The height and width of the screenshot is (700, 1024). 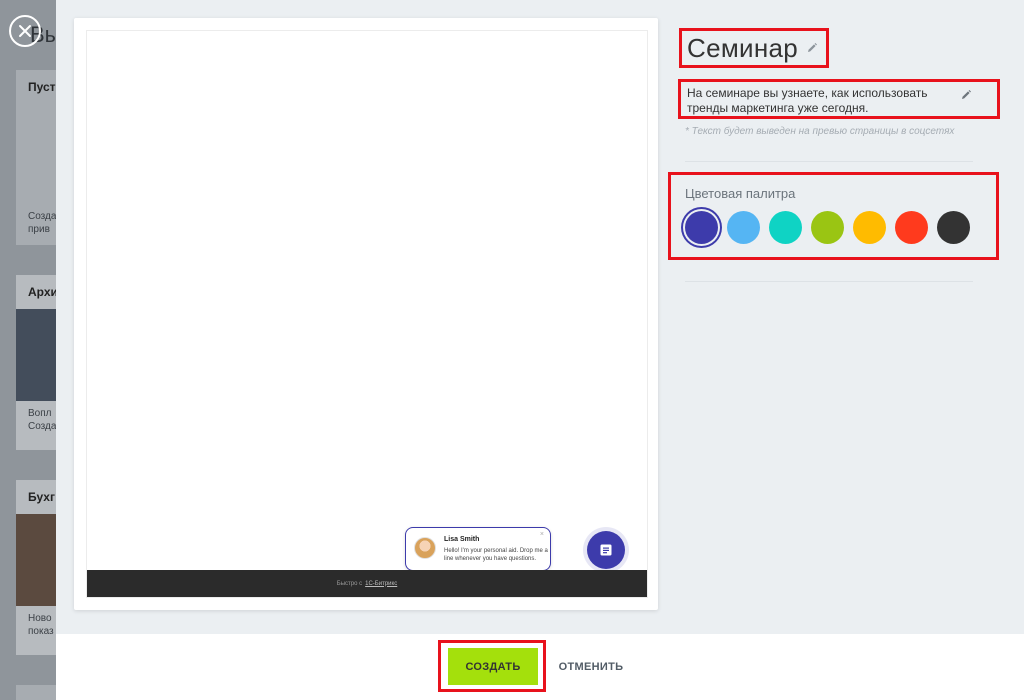 I want to click on footer-prefix: Быстро с, so click(x=349, y=583).